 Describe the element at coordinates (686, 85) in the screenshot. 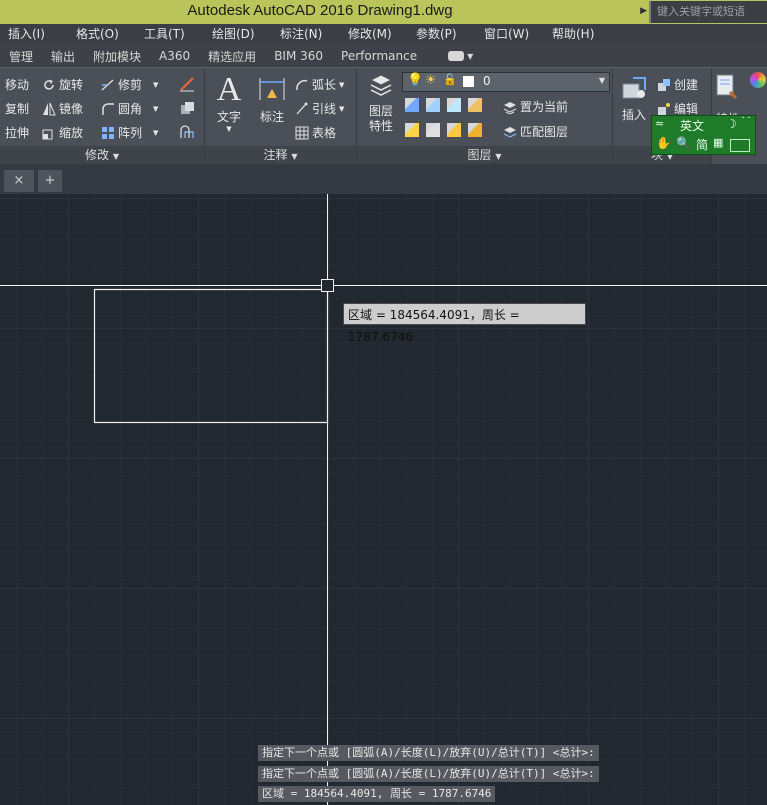

I see `create-block-label: 创建` at that location.